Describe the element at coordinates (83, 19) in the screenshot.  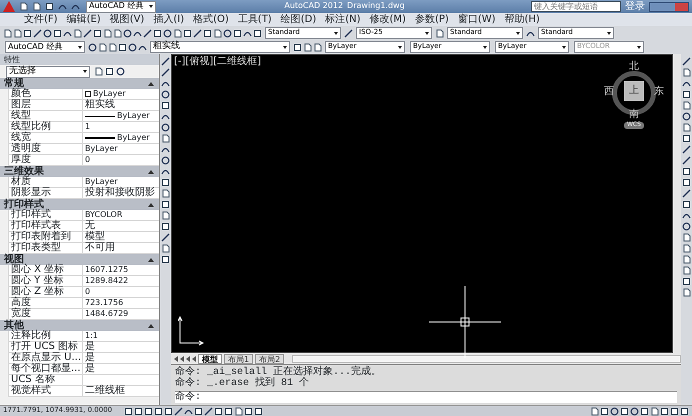
I see `menu-item: 编辑(E)` at that location.